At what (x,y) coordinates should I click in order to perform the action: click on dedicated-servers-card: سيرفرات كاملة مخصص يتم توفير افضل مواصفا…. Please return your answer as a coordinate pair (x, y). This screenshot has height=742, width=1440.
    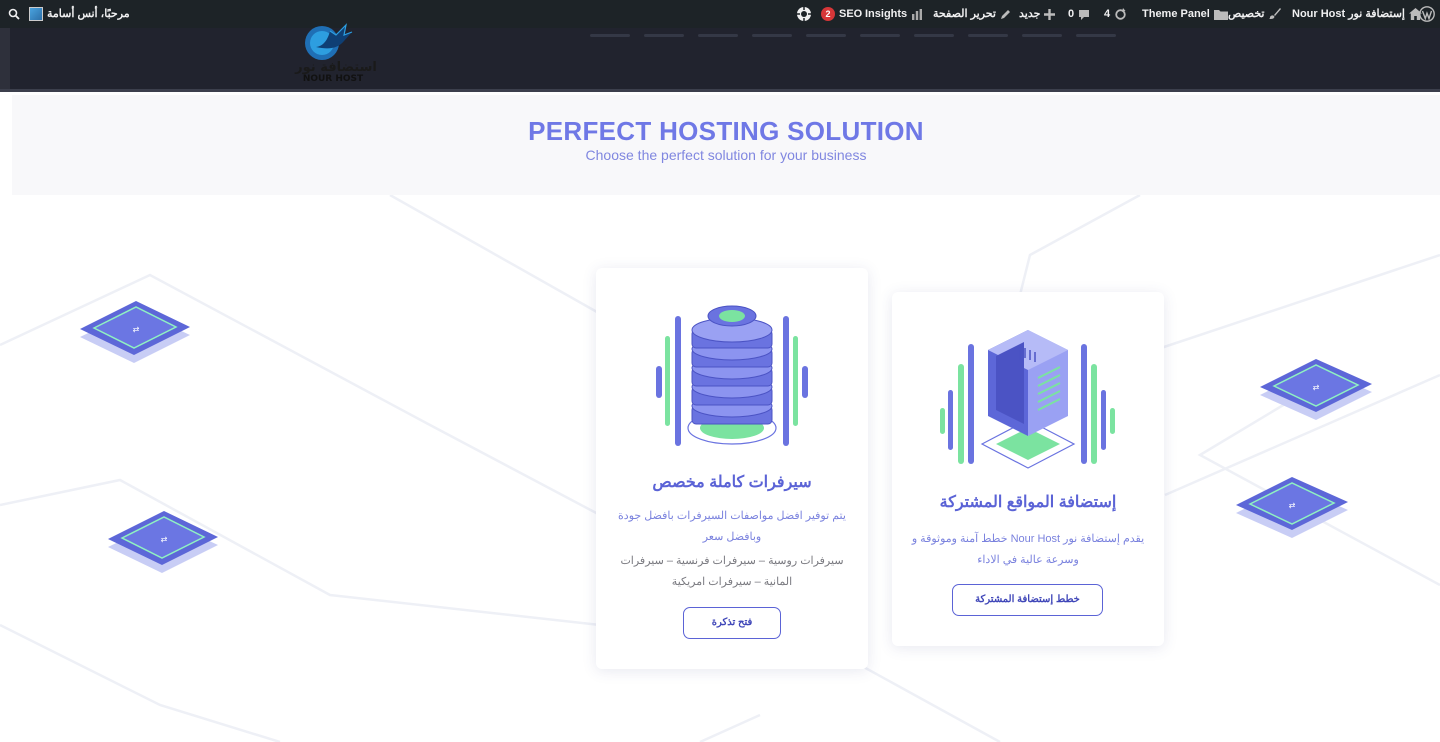
    Looking at the image, I should click on (732, 468).